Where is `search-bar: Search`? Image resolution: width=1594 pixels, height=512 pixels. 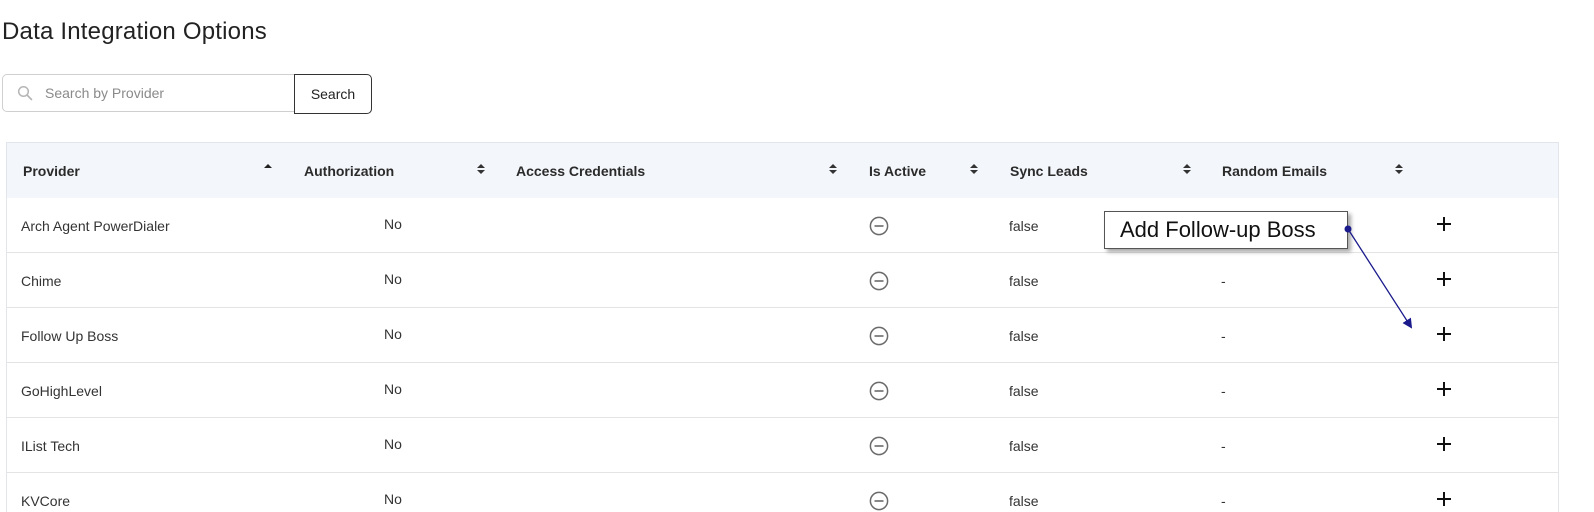 search-bar: Search is located at coordinates (187, 94).